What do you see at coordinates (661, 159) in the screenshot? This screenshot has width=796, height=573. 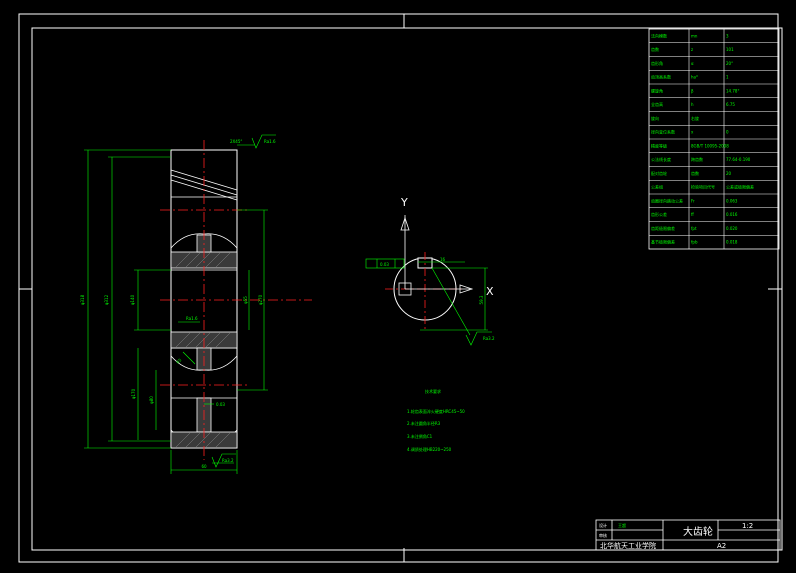 I see `param-table-cell: 公法线长度` at bounding box center [661, 159].